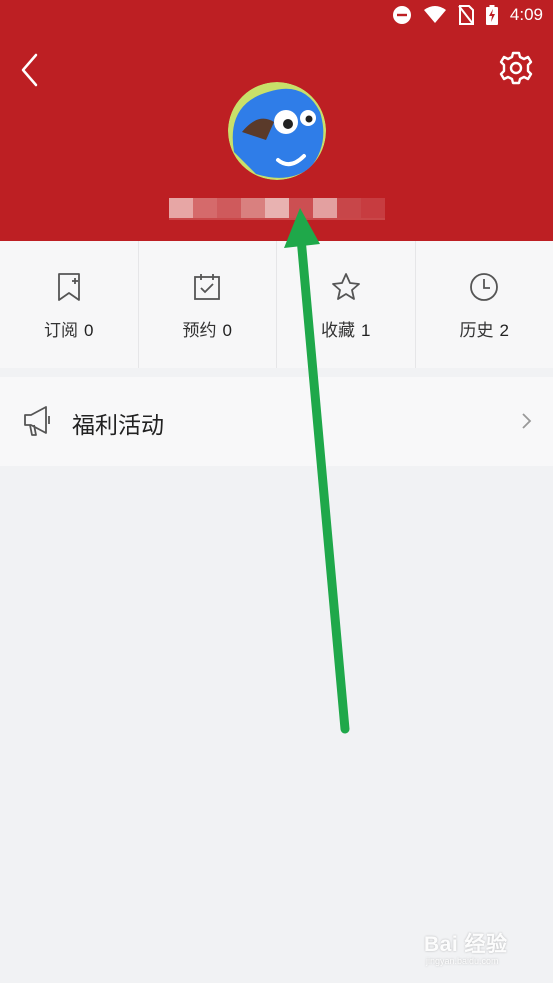 This screenshot has width=553, height=983. I want to click on username-blurred, so click(277, 209).